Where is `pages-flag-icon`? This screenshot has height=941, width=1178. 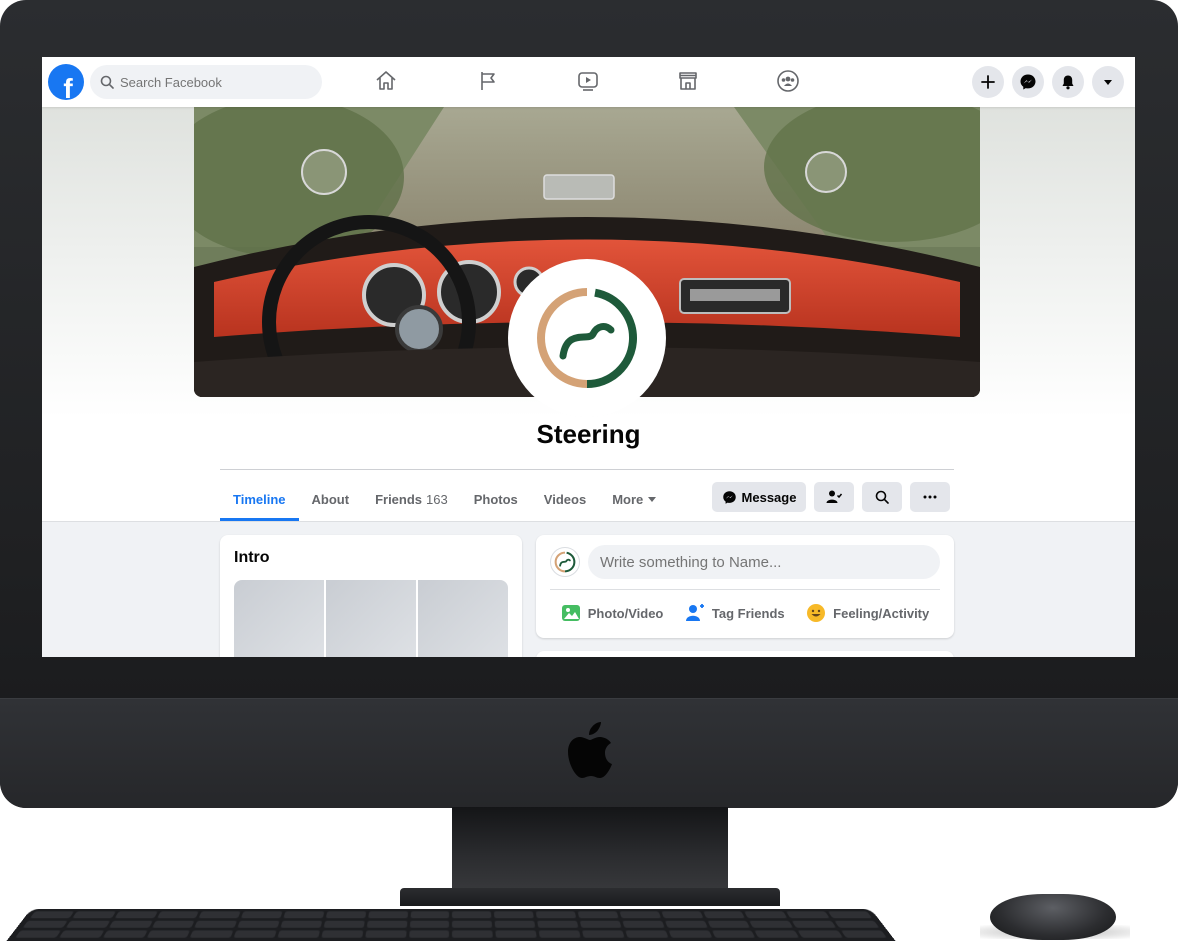
pages-flag-icon is located at coordinates (488, 81).